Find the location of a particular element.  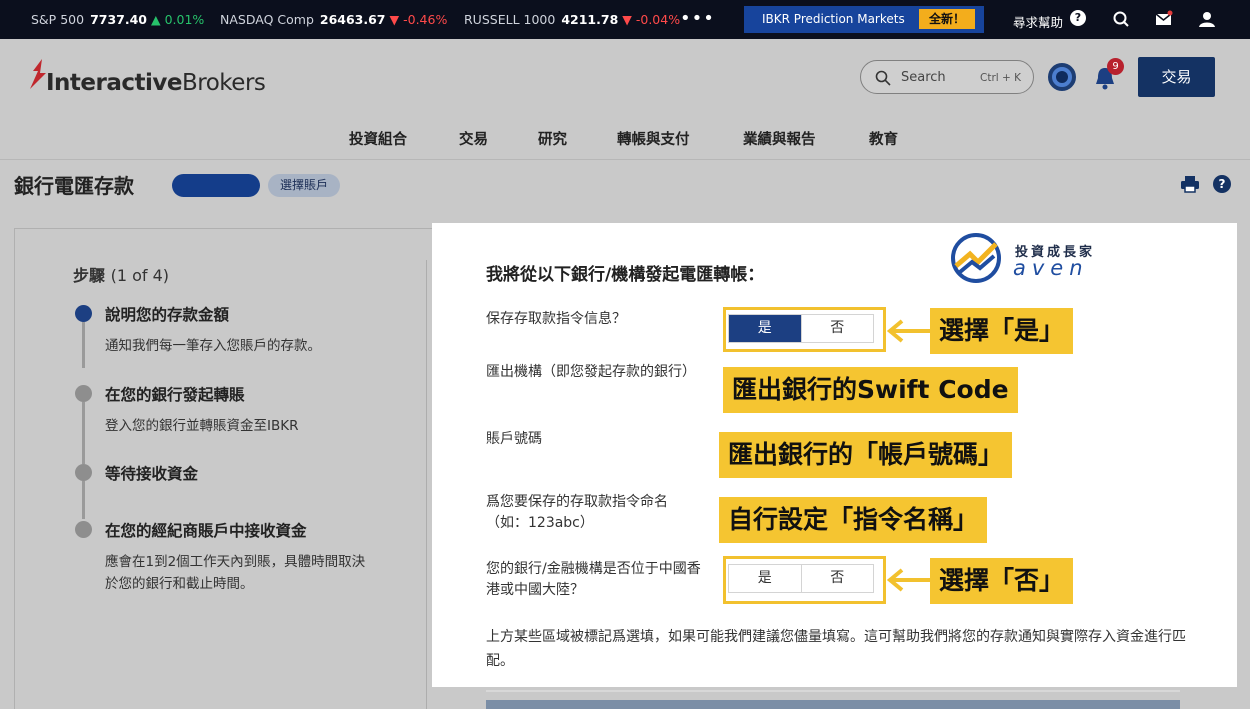

trade-button: 交易 is located at coordinates (1176, 77).